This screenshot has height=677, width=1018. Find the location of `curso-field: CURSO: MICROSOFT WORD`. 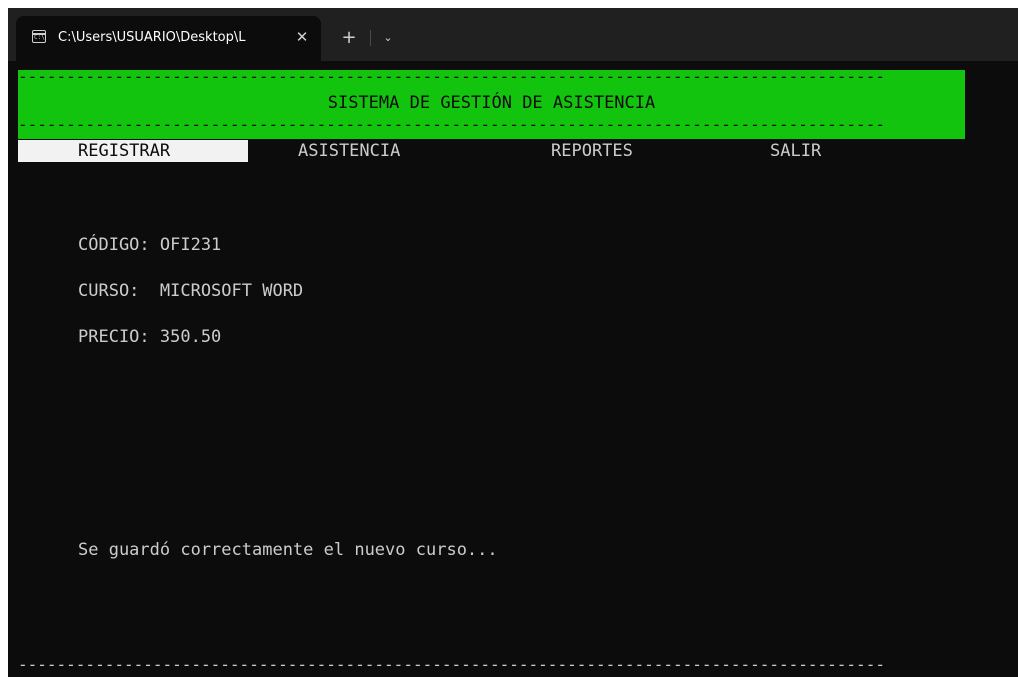

curso-field: CURSO: MICROSOFT WORD is located at coordinates (191, 291).